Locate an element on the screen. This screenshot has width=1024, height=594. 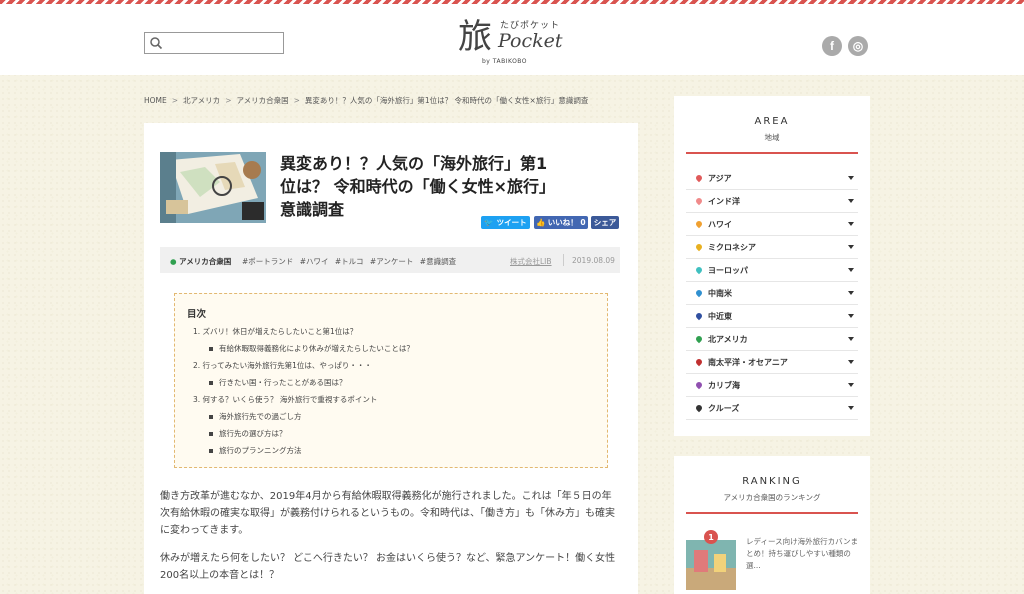
instagram-icon: ◎ is located at coordinates (858, 46).